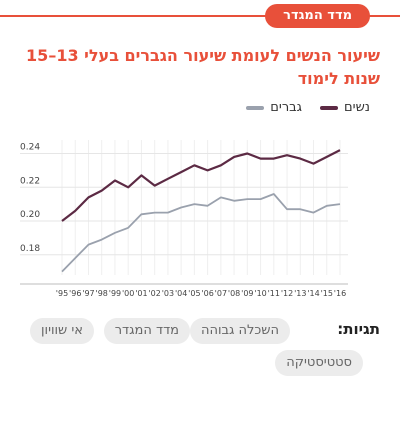 This screenshot has height=421, width=400. What do you see at coordinates (313, 293) in the screenshot?
I see `x-tick-label: '14` at bounding box center [313, 293].